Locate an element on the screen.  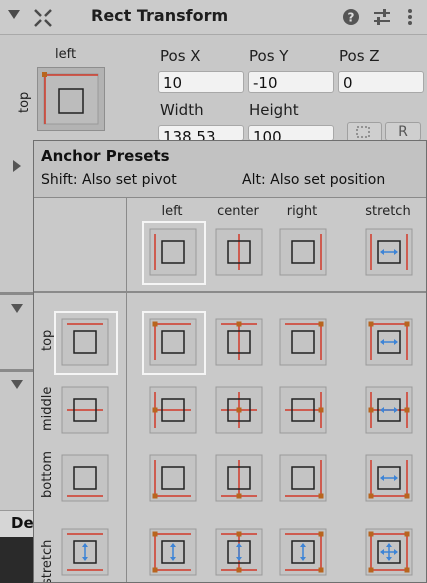
preset-center-middle is located at coordinates (239, 410).